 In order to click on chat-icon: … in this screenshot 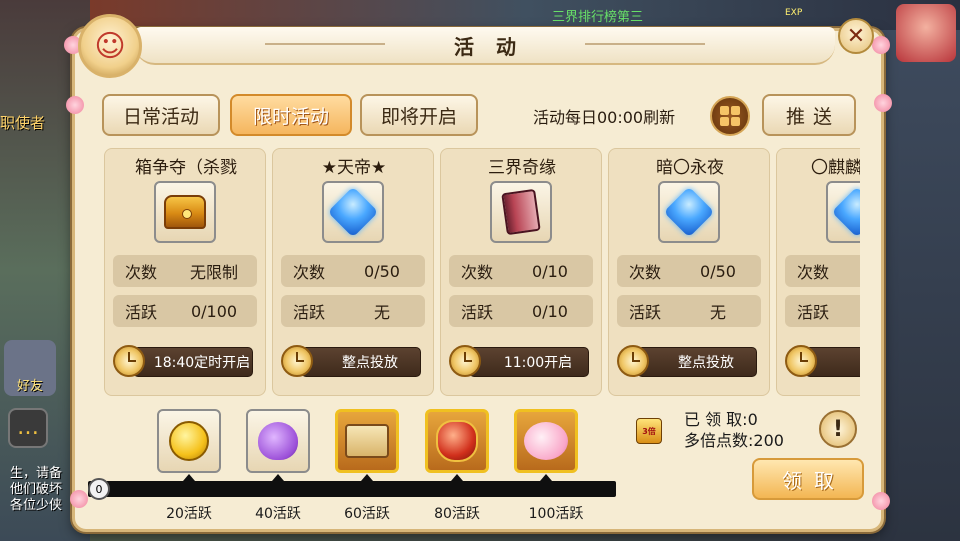, I will do `click(28, 428)`.